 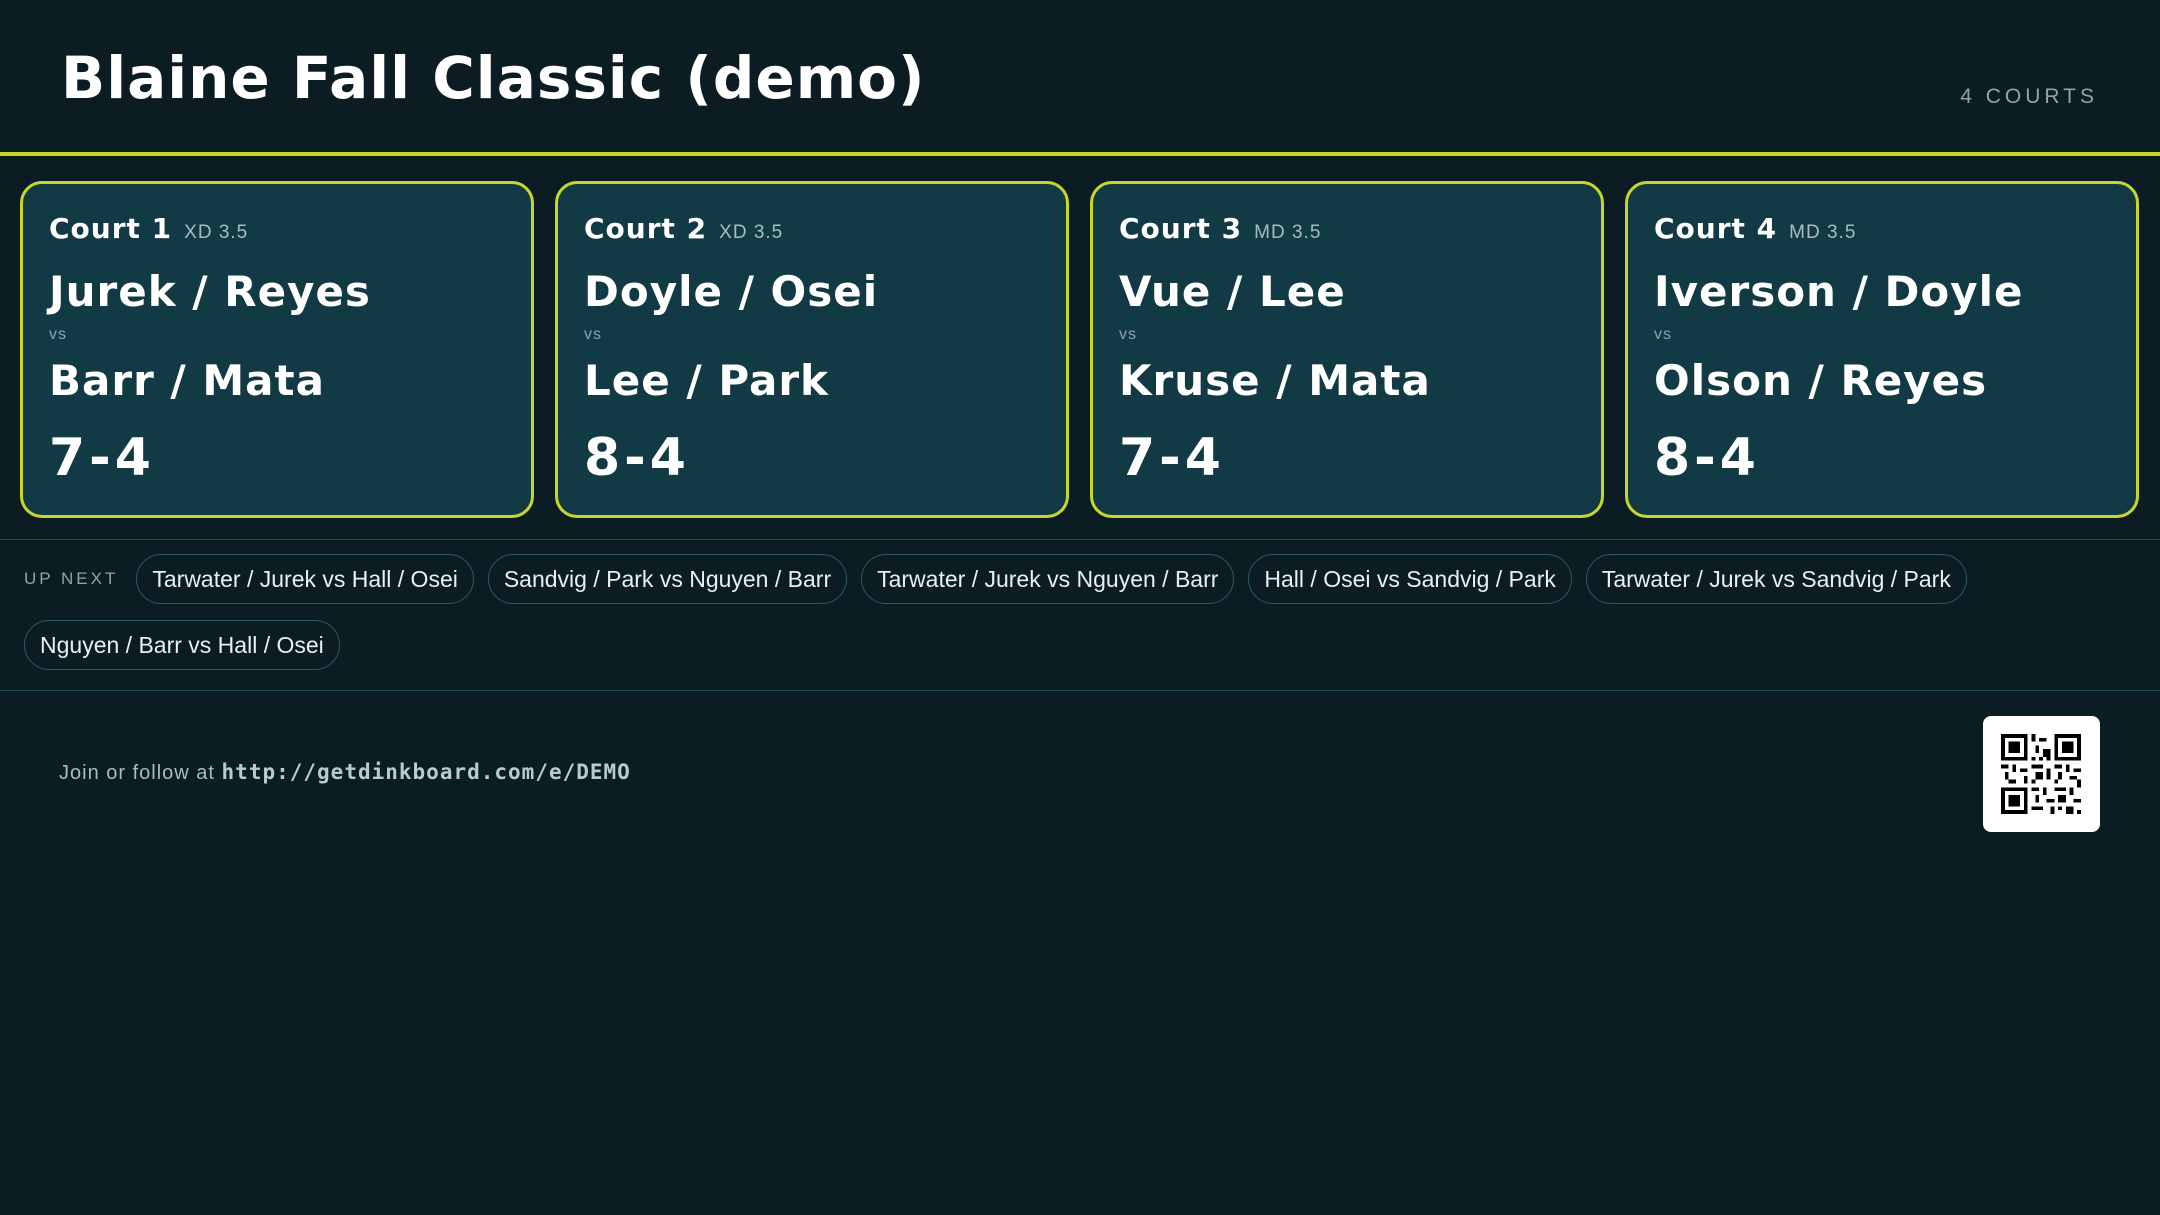 What do you see at coordinates (1275, 380) in the screenshot?
I see `team-b: Kruse / Mata` at bounding box center [1275, 380].